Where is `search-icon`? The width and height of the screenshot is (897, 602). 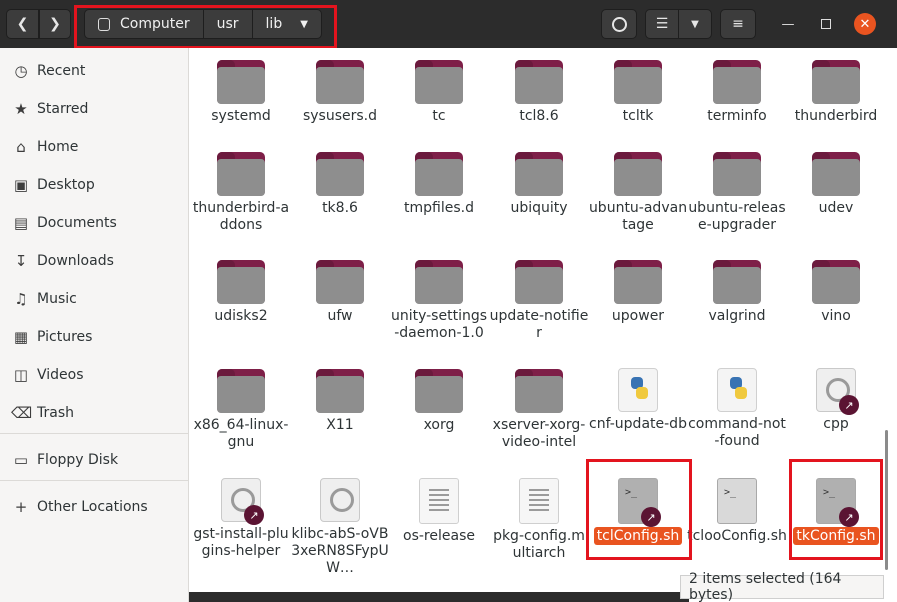
search-icon is located at coordinates (619, 24).